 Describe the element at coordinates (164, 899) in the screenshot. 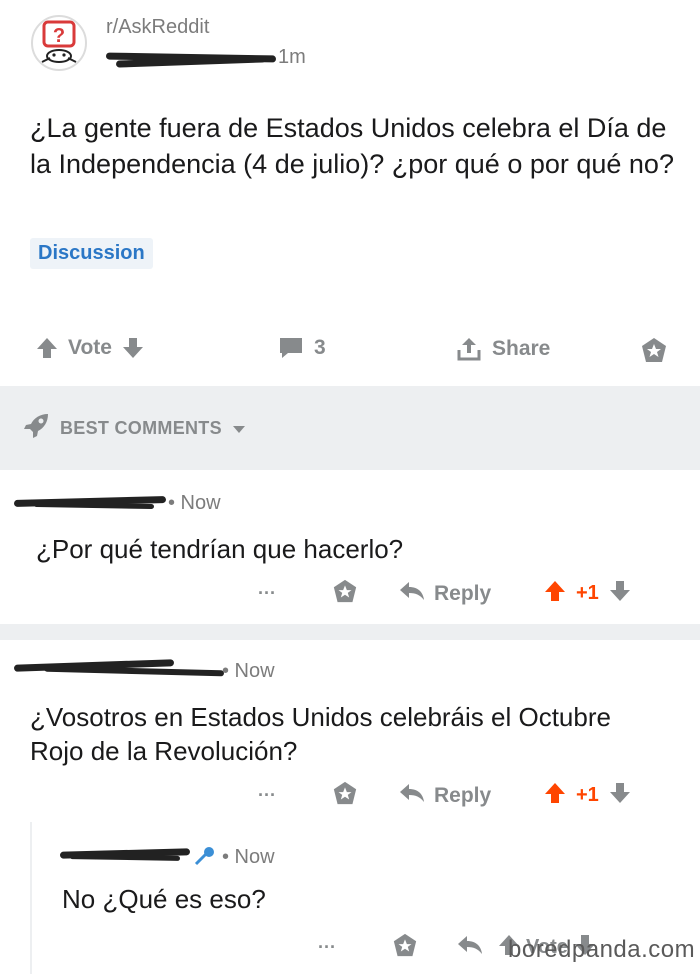

I see `comment-body: No ¿Qué es eso?` at that location.